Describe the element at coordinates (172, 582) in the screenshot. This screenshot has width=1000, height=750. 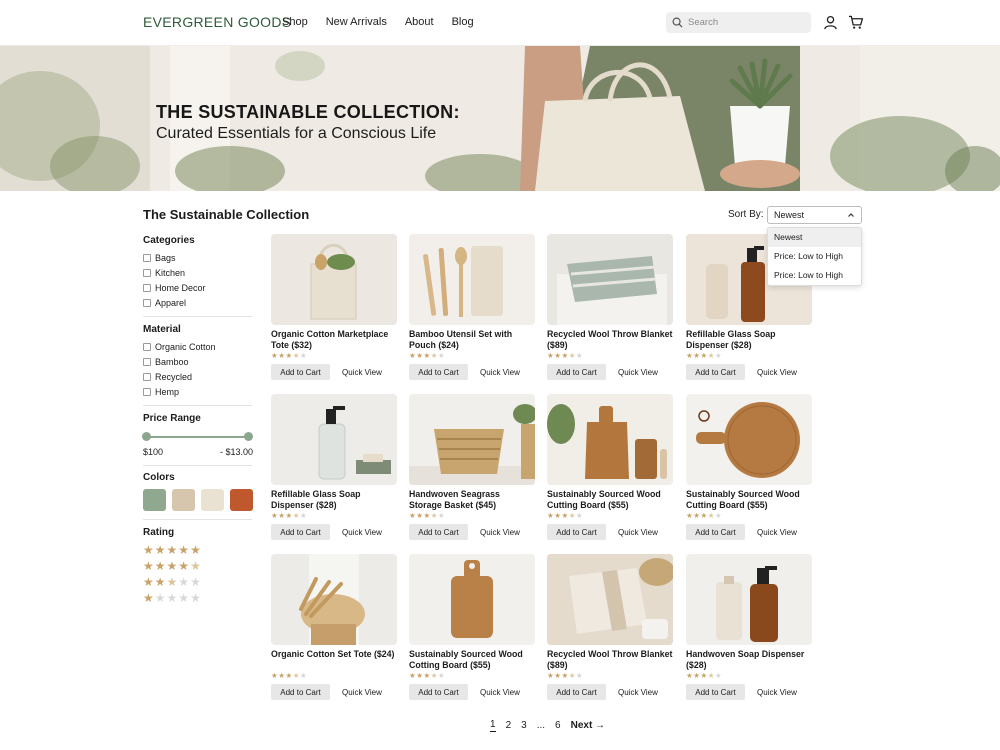
I see `rating-filter-2-5: ★ ★ ★ ★ ★` at that location.